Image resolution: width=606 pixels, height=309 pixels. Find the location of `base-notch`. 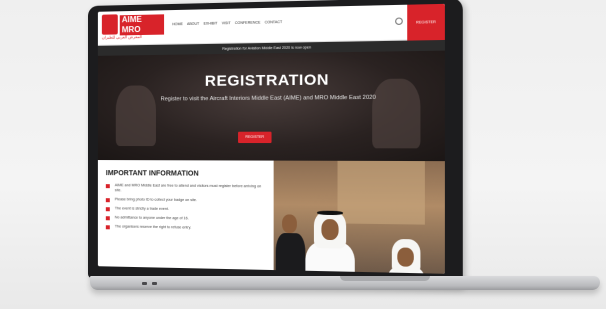

base-notch is located at coordinates (385, 278).